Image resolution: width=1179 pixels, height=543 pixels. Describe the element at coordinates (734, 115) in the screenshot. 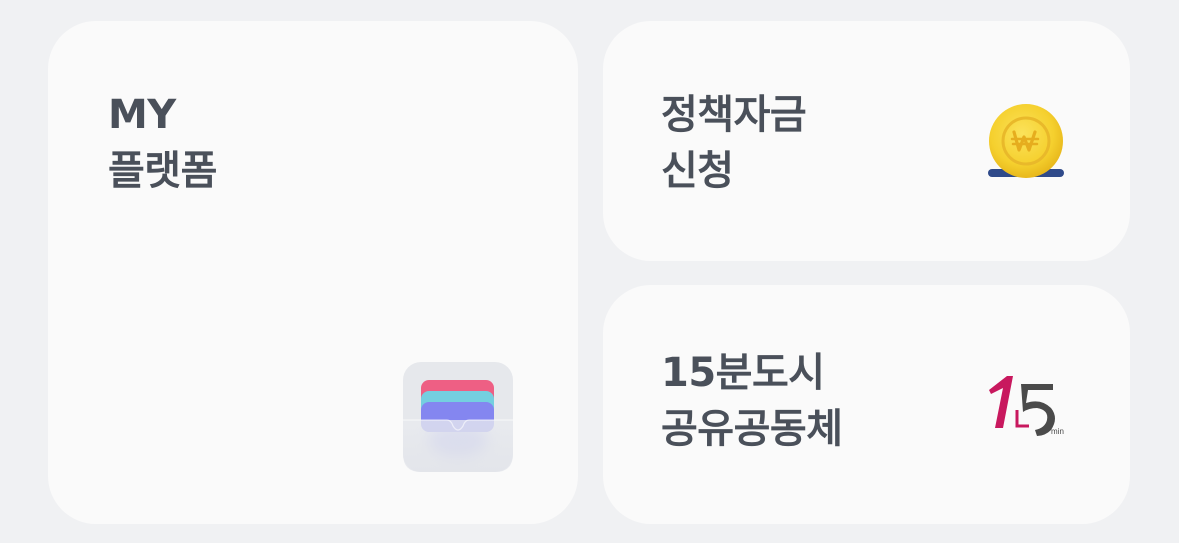

I see `policy-fund-title-line1: 정책자금` at that location.